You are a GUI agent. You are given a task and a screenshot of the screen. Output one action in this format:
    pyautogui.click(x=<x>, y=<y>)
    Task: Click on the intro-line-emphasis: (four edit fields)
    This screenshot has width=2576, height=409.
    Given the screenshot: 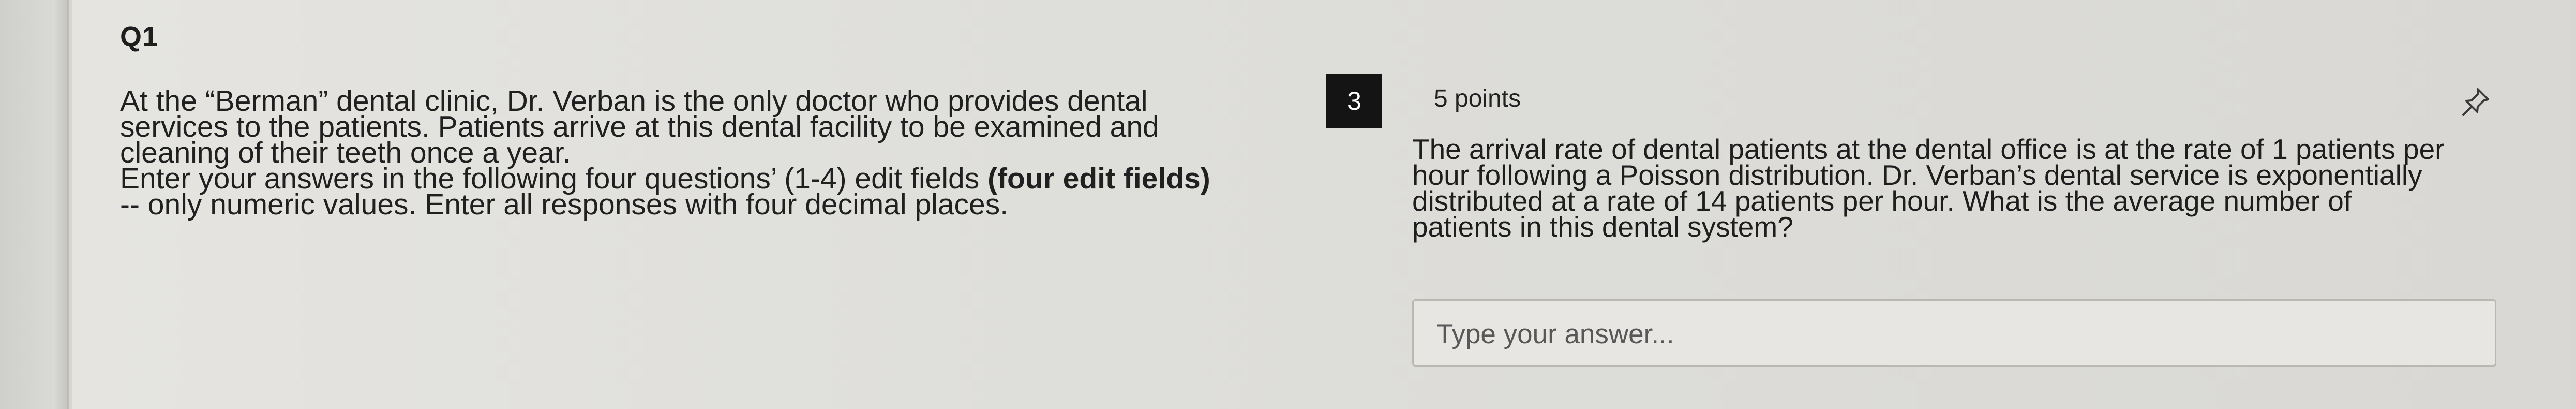 What is the action you would take?
    pyautogui.click(x=1098, y=178)
    